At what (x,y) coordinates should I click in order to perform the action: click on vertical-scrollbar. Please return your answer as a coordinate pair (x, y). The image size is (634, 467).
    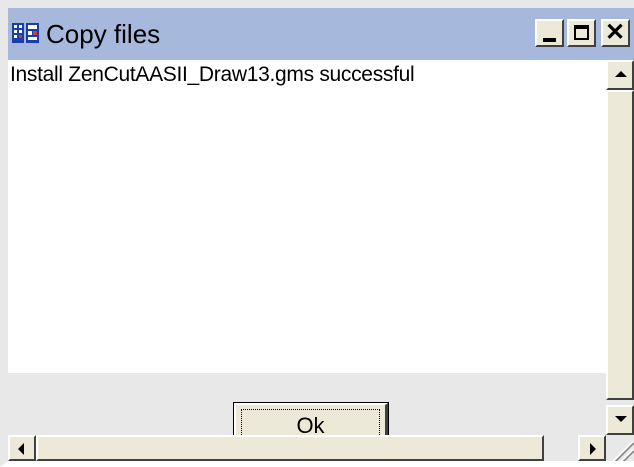
    Looking at the image, I should click on (620, 247).